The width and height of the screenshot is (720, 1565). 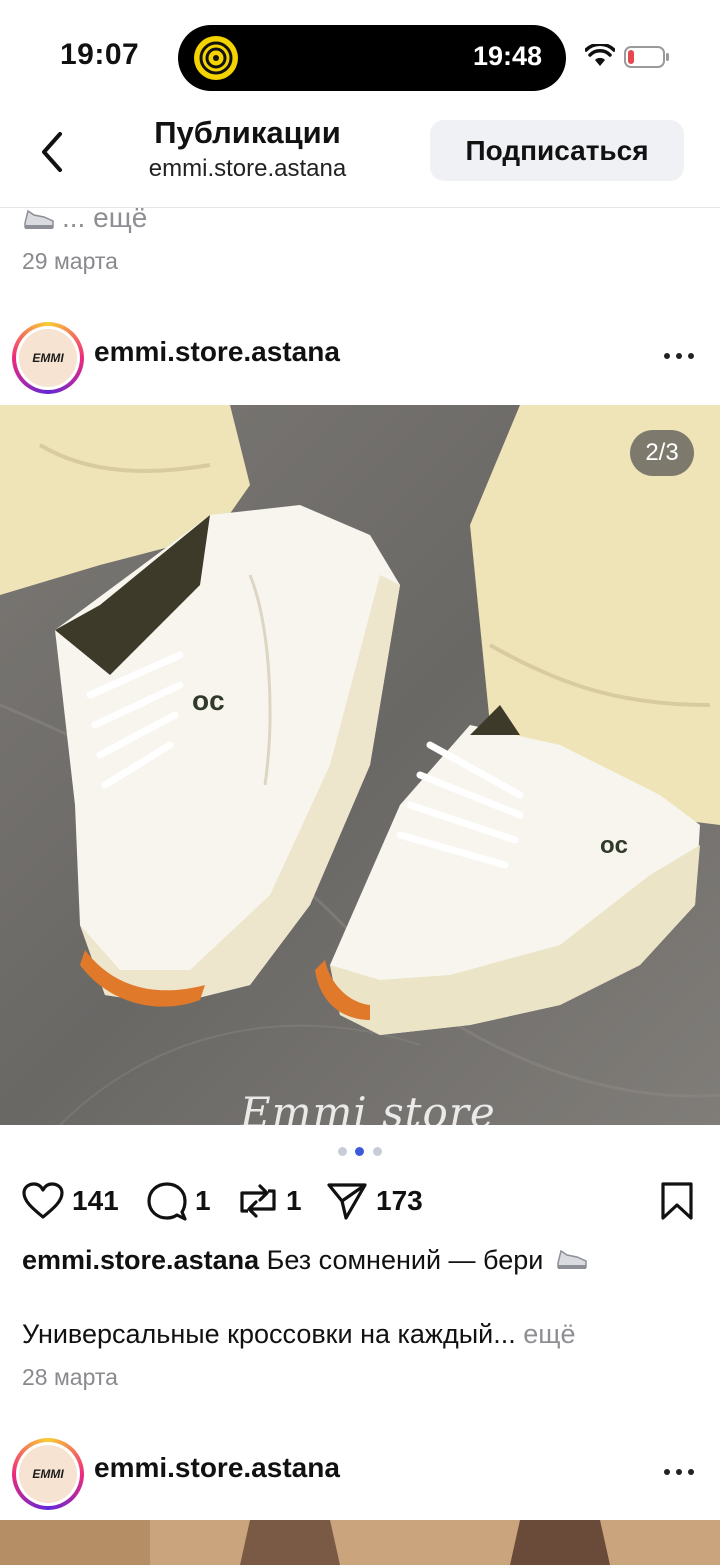 I want to click on repost-count: 1, so click(x=294, y=1200).